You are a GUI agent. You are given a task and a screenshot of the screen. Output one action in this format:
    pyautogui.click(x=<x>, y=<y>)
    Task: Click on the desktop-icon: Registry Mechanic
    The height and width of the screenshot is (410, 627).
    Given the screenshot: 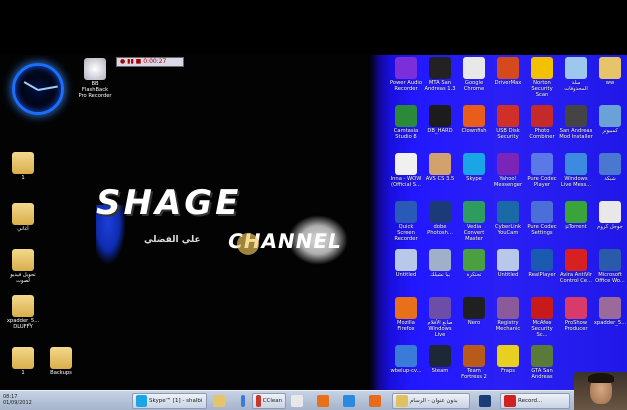 What is the action you would take?
    pyautogui.click(x=508, y=314)
    